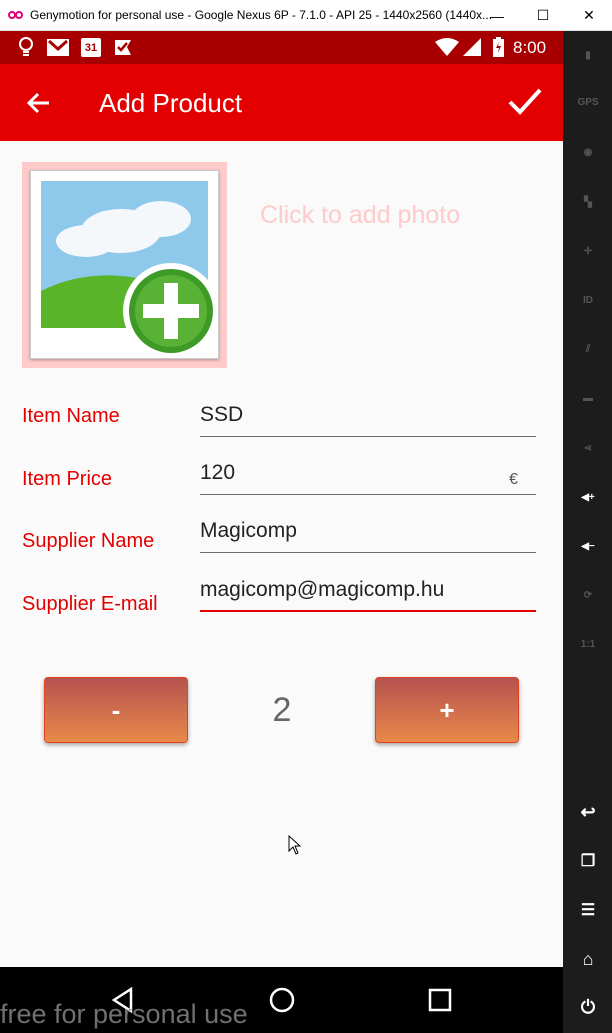  I want to click on android-status-bar: 31 8:00, so click(281, 47).